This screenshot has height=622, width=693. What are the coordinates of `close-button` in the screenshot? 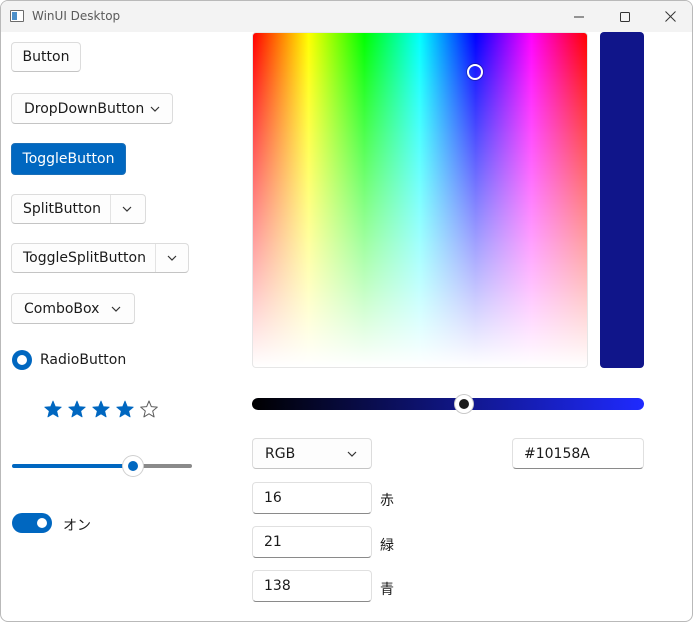 It's located at (669, 16).